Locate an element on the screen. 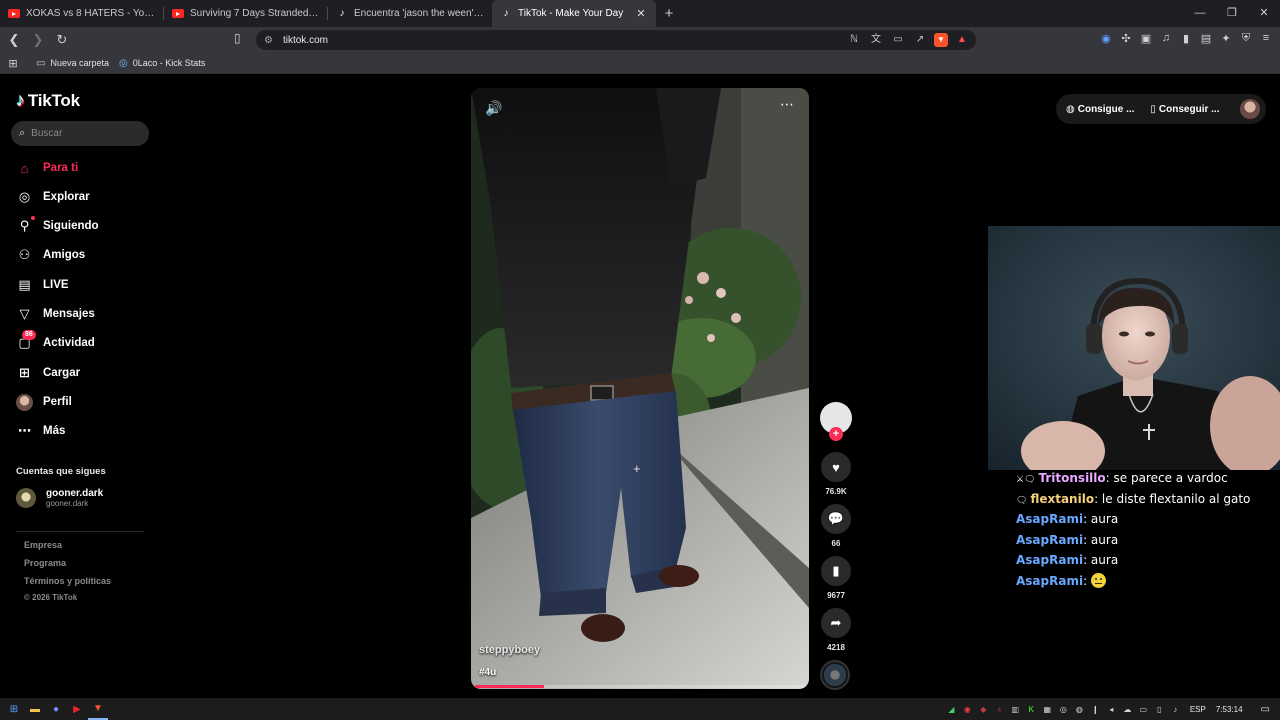 This screenshot has height=720, width=1280. nav-live: ▤ LIVE is located at coordinates (42, 285).